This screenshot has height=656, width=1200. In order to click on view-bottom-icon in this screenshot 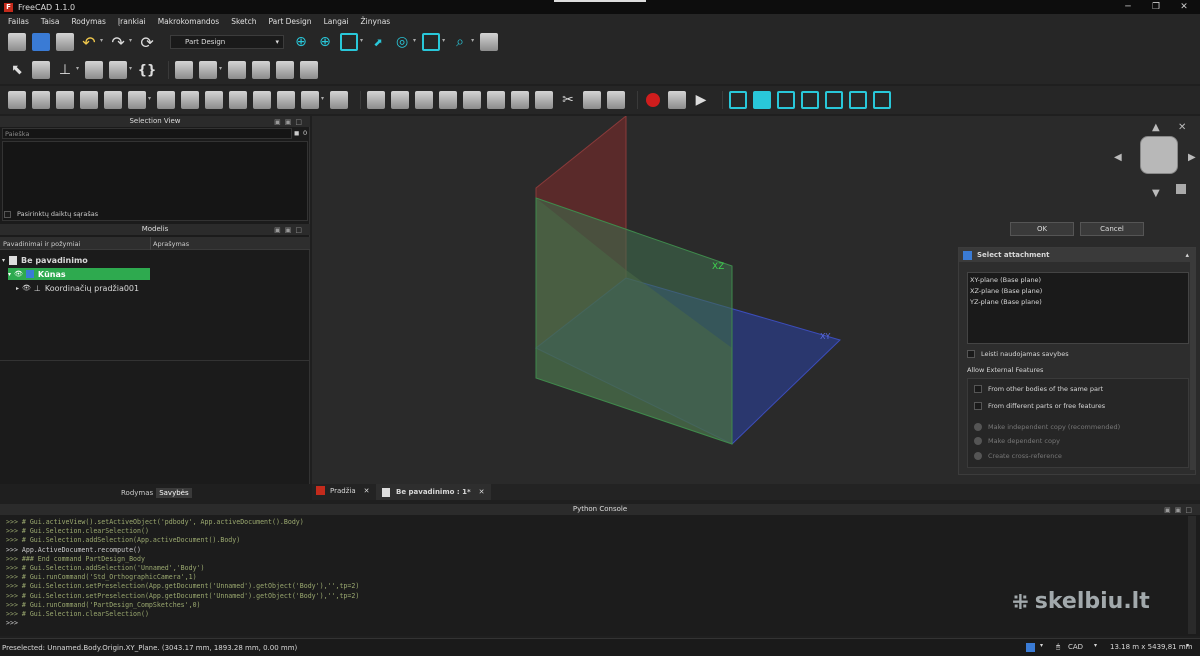, I will do `click(858, 100)`.